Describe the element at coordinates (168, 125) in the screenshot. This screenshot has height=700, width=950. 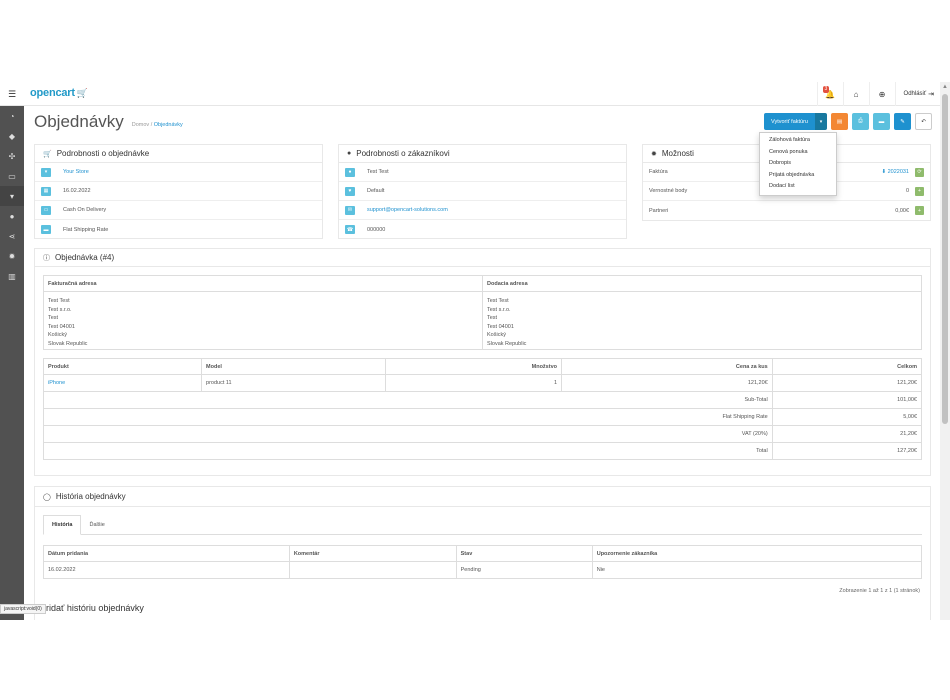
I see `breadcrumb-orders: Objednávky` at that location.